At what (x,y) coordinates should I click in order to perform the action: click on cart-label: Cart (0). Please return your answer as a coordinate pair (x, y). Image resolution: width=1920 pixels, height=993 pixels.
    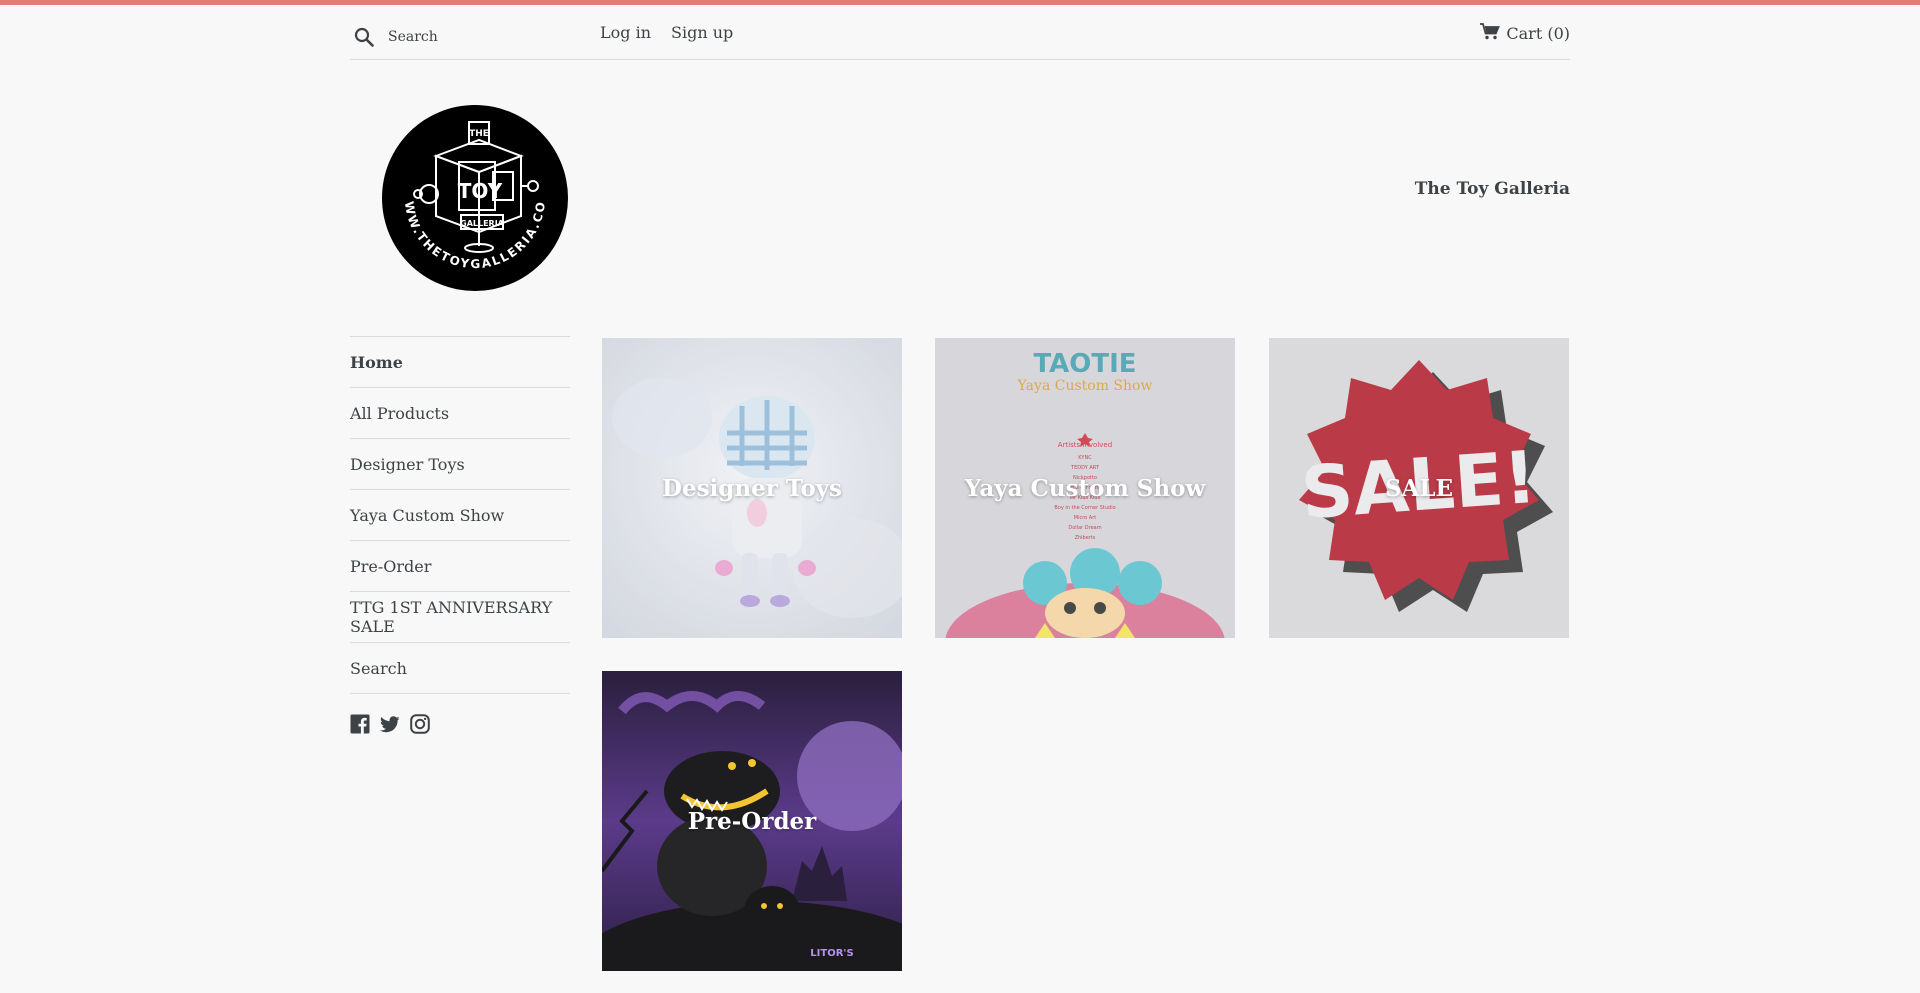
    Looking at the image, I should click on (1538, 33).